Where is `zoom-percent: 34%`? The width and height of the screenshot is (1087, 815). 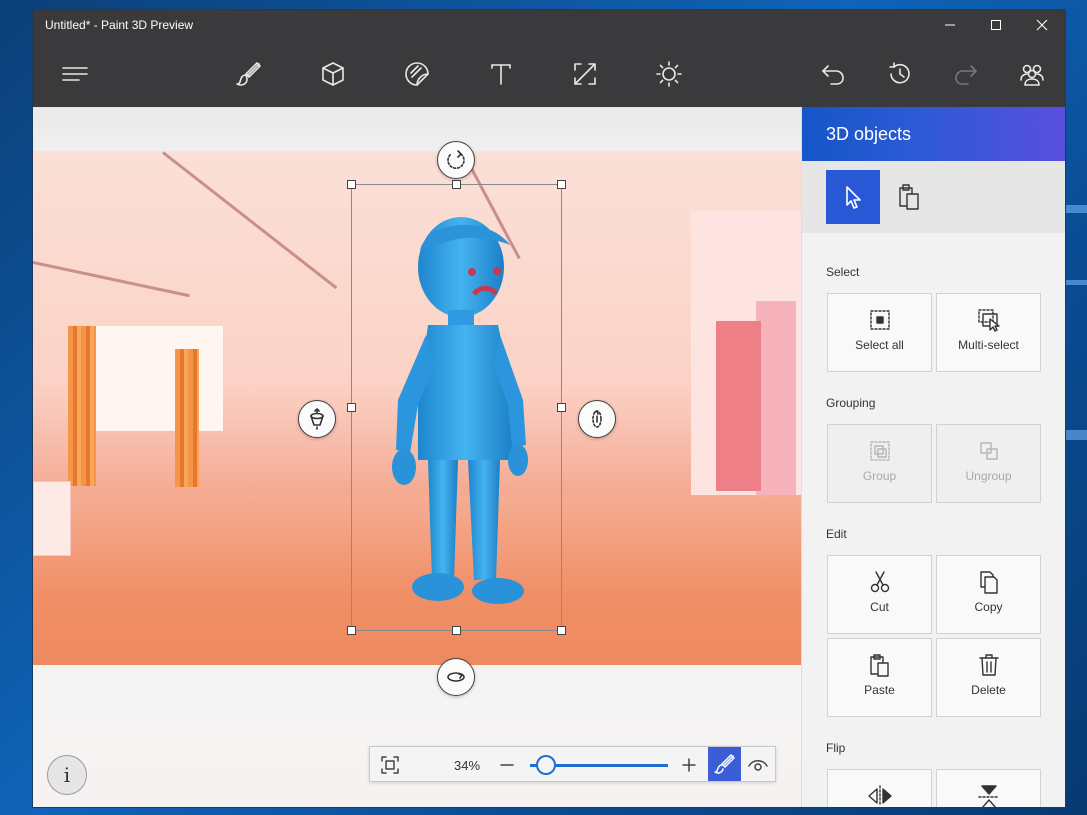
zoom-percent: 34% is located at coordinates (467, 765).